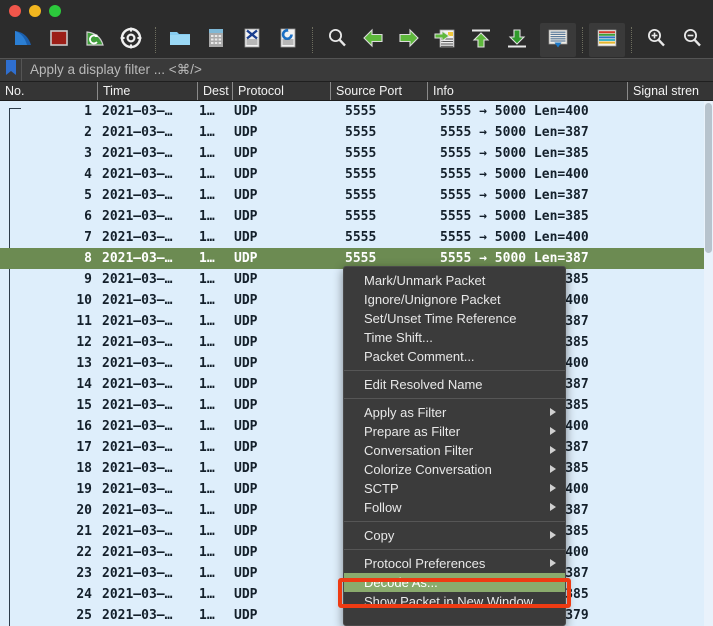  I want to click on menu-item-colorize-conversation: Colorize Conversation, so click(454, 469).